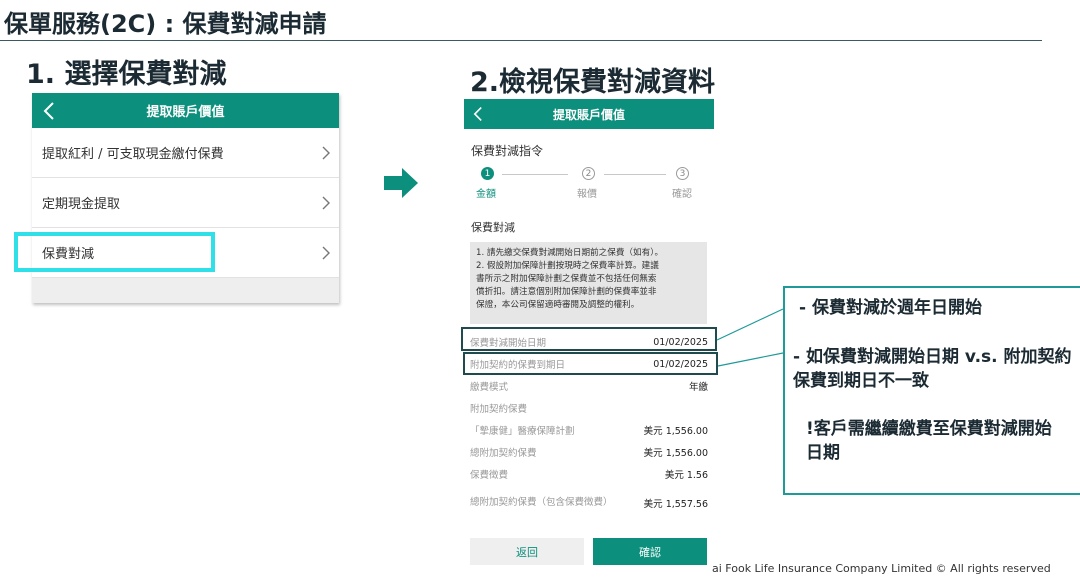 This screenshot has height=582, width=1080. I want to click on info-row-rider-premium: 附加契約保費, so click(589, 408).